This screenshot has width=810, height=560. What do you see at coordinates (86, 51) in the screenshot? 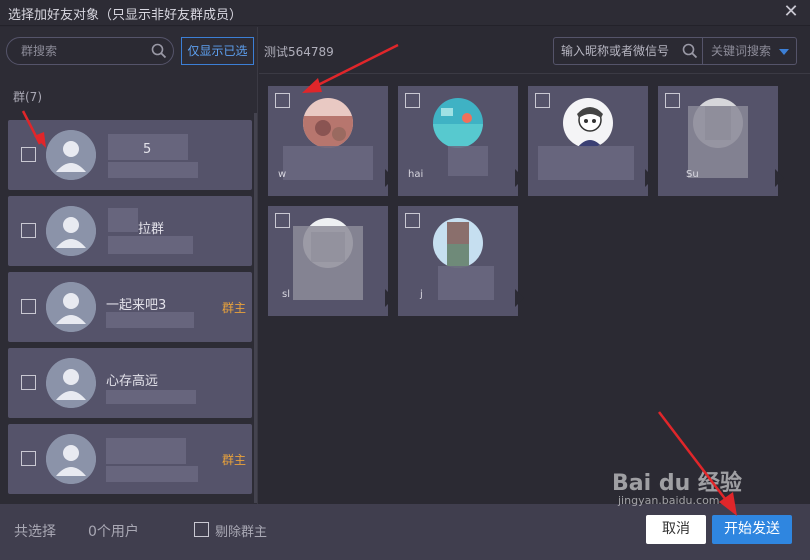
I see `group-search-input` at bounding box center [86, 51].